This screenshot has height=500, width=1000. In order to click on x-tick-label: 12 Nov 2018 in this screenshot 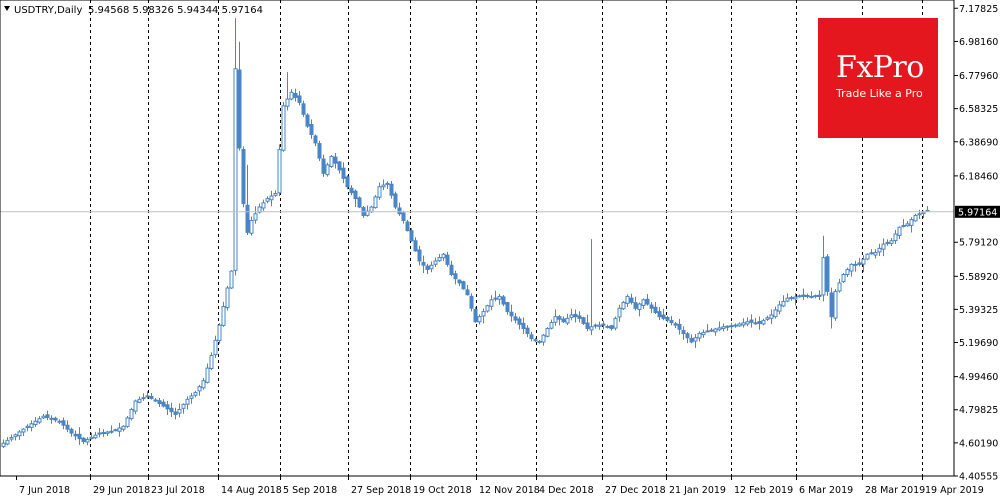, I will do `click(509, 490)`.